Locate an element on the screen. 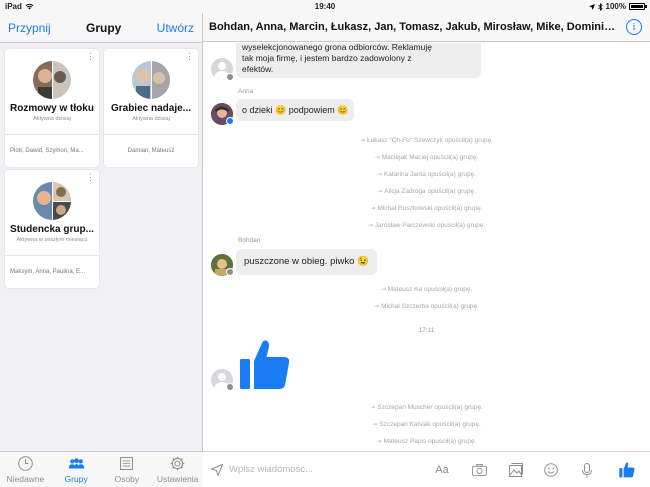  location-arrow-icon is located at coordinates (591, 6).